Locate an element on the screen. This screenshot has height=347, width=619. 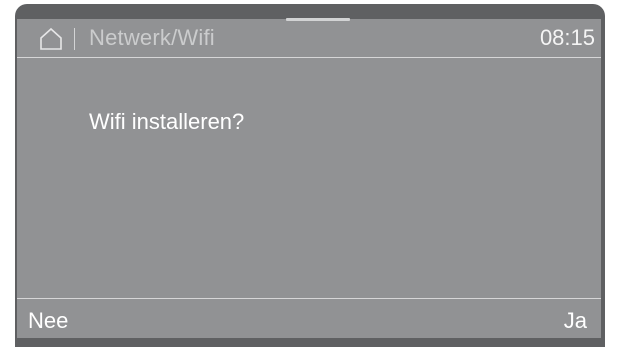
yes-button: Ja is located at coordinates (575, 321).